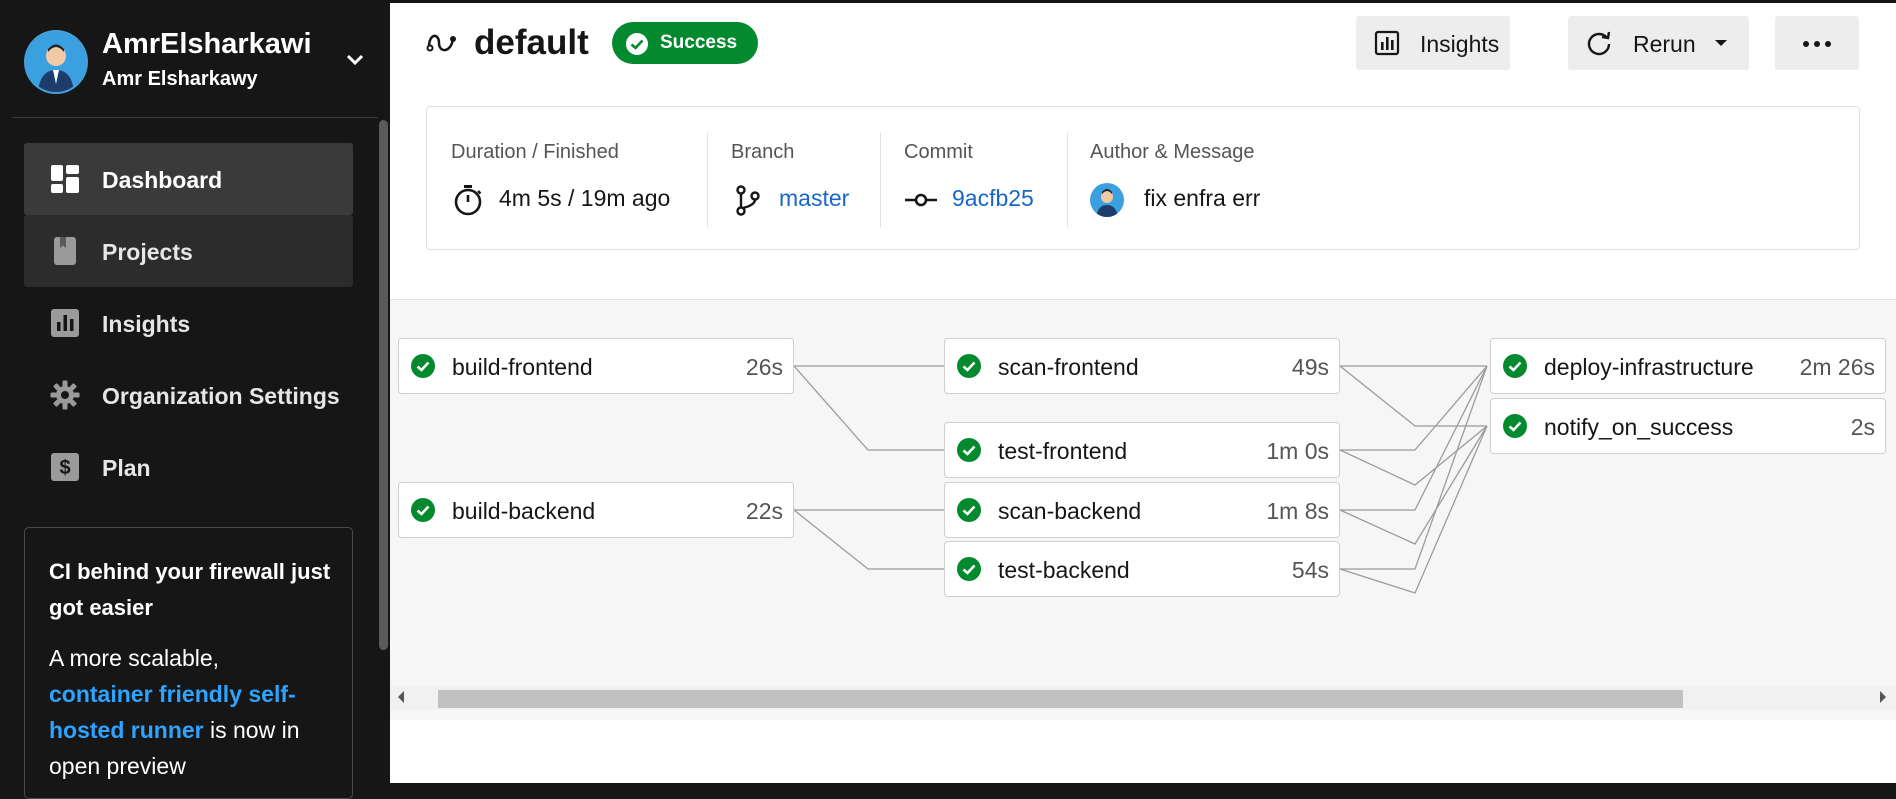  I want to click on rerun-button: Rerun, so click(1658, 43).